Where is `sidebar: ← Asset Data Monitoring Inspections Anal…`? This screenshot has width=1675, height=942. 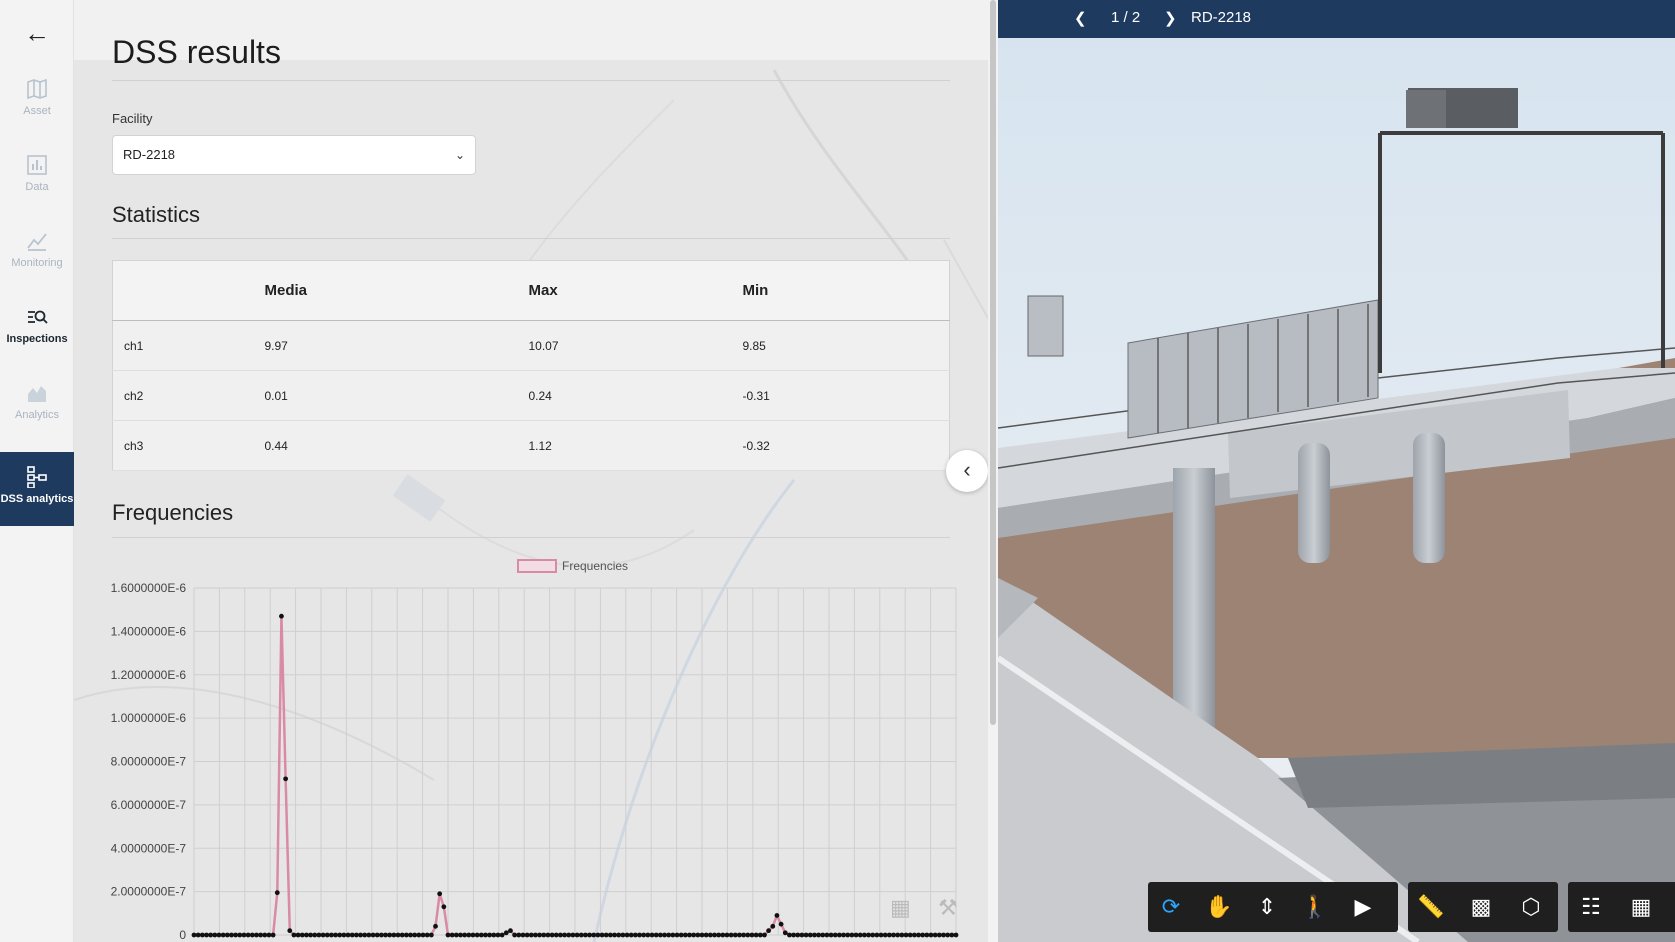 sidebar: ← Asset Data Monitoring Inspections Anal… is located at coordinates (37, 471).